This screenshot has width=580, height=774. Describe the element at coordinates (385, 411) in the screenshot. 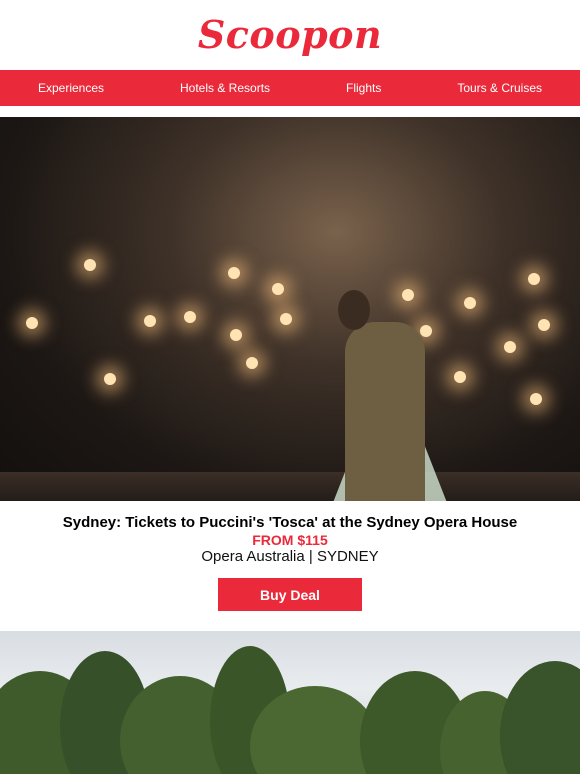

I see `performer-coat` at that location.